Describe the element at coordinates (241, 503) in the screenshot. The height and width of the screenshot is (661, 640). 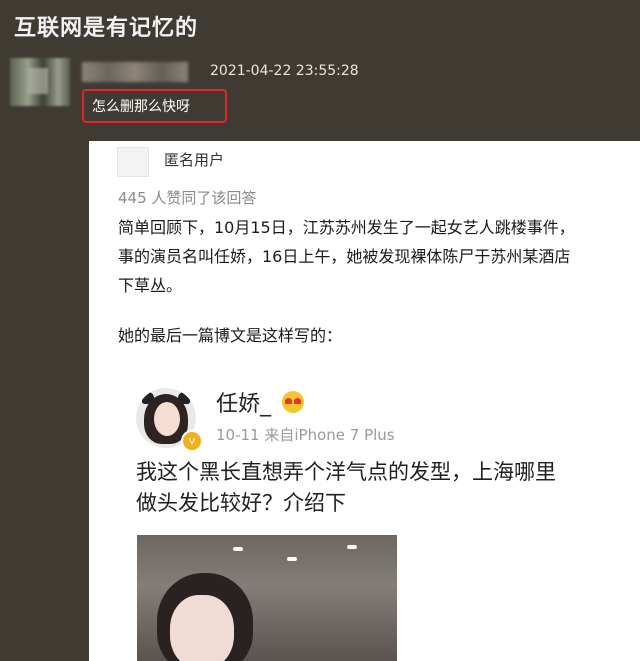
I see `weibo-post-line: 做头发比较好？介绍下` at that location.